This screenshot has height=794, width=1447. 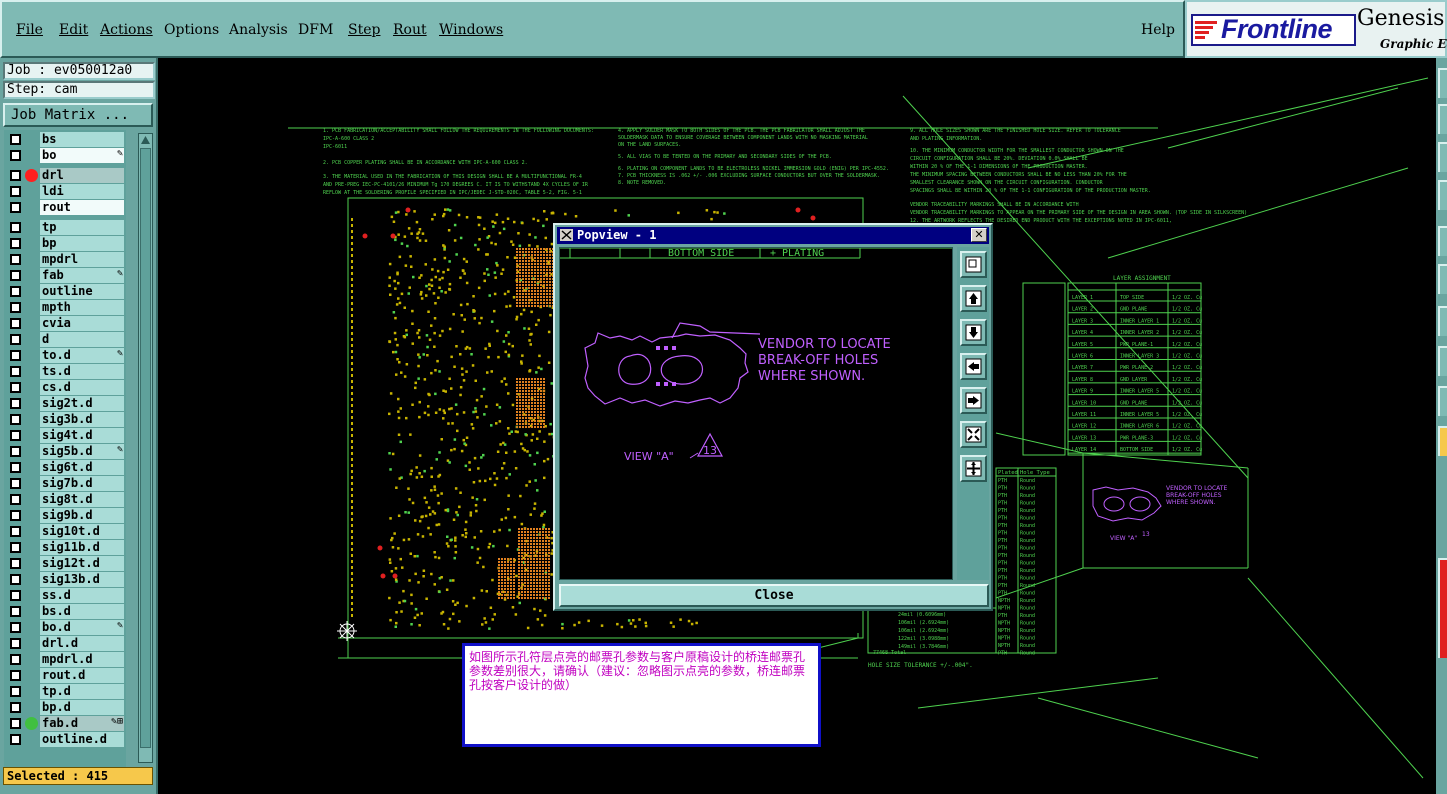 I want to click on layer-row-mpth: mpth, so click(x=65, y=307).